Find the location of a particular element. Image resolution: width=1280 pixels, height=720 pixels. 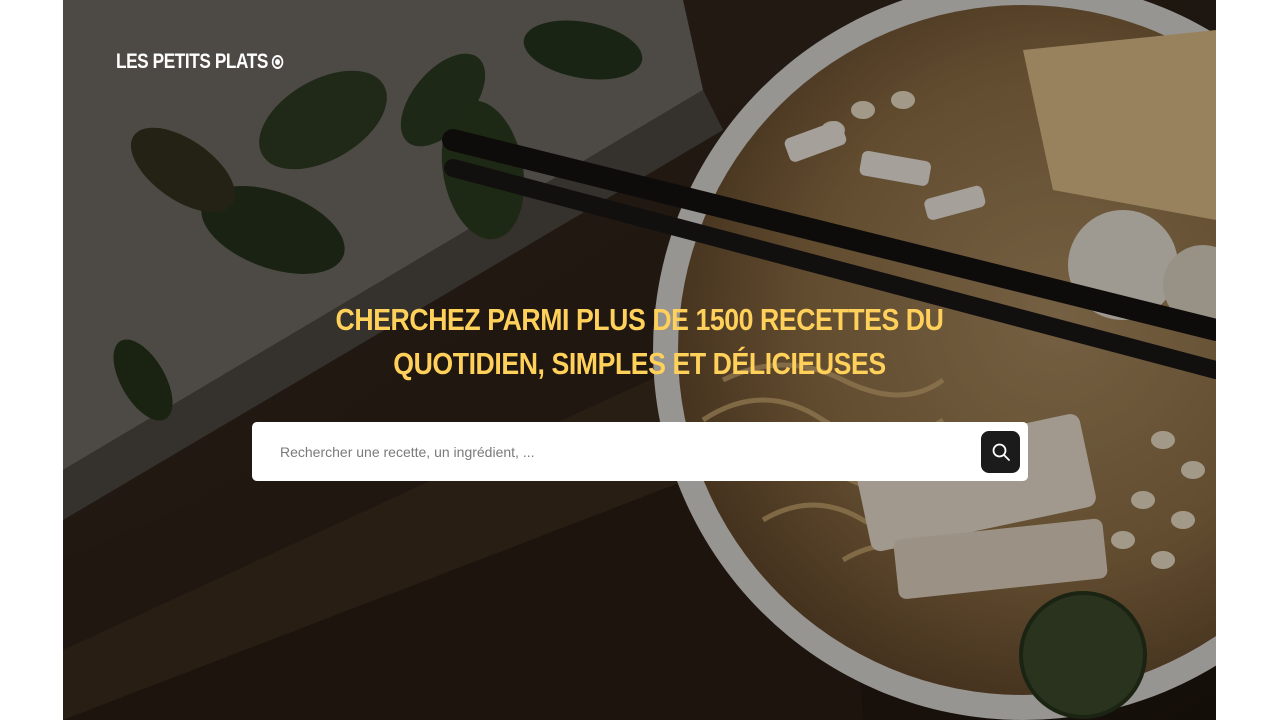

brand-logo: LES PETITS PLATS is located at coordinates (200, 62).